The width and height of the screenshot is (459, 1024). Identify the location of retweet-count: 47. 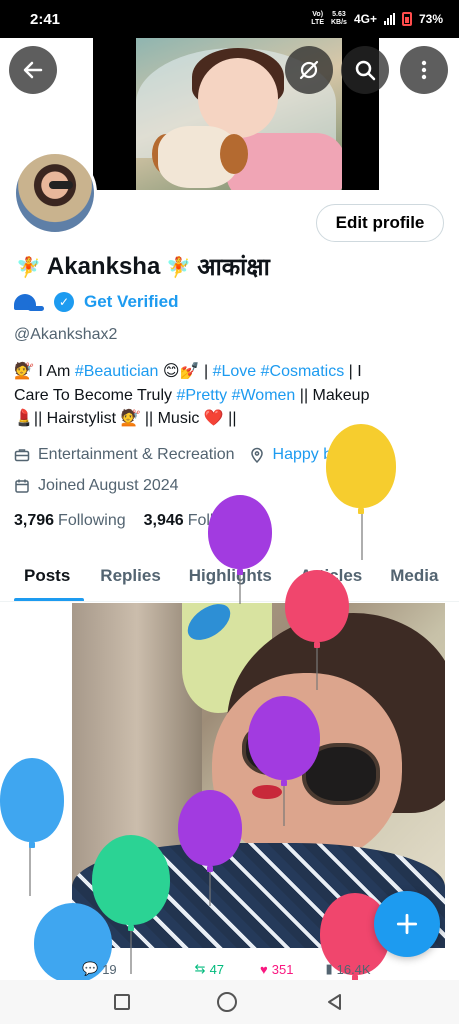
(217, 969).